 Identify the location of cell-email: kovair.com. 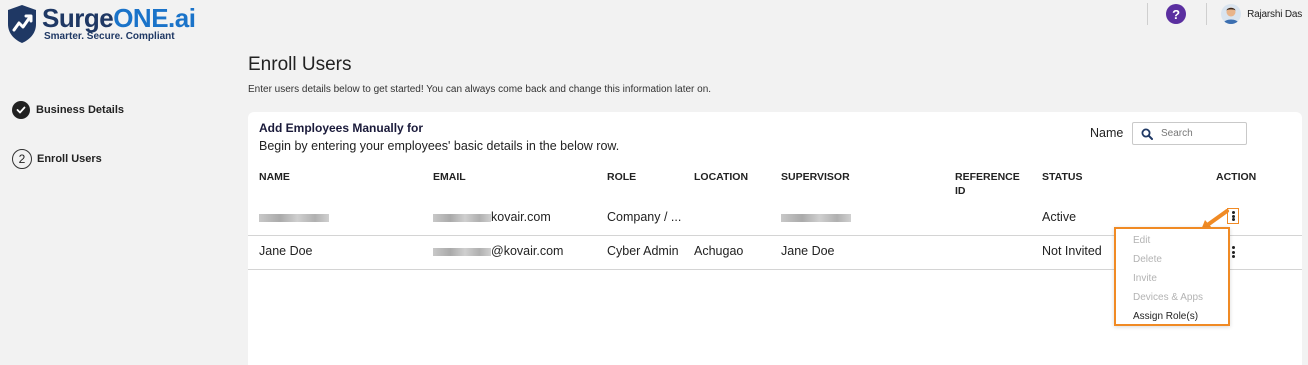
(492, 217).